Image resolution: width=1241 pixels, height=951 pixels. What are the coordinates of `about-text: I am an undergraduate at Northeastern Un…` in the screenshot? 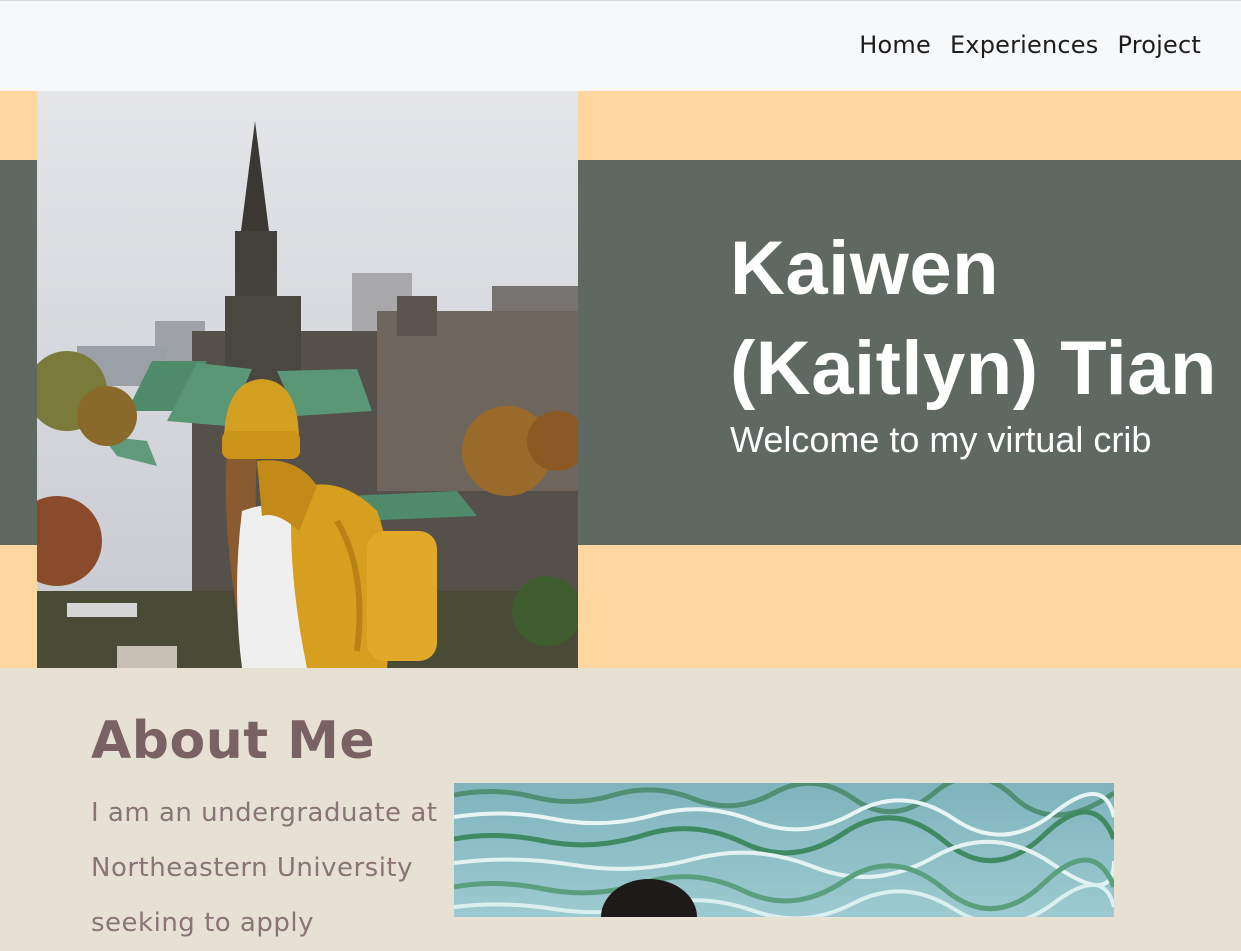 It's located at (264, 868).